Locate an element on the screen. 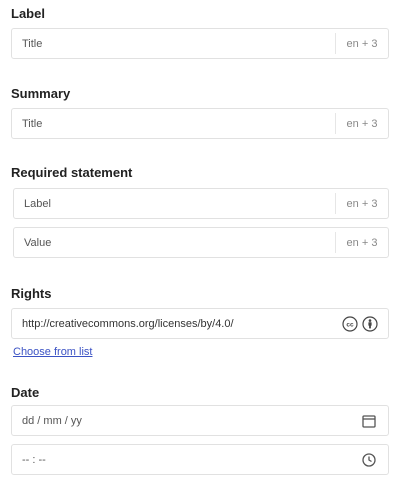 Image resolution: width=413 pixels, height=498 pixels. date-placeholder: dd / mm / yy is located at coordinates (52, 421).